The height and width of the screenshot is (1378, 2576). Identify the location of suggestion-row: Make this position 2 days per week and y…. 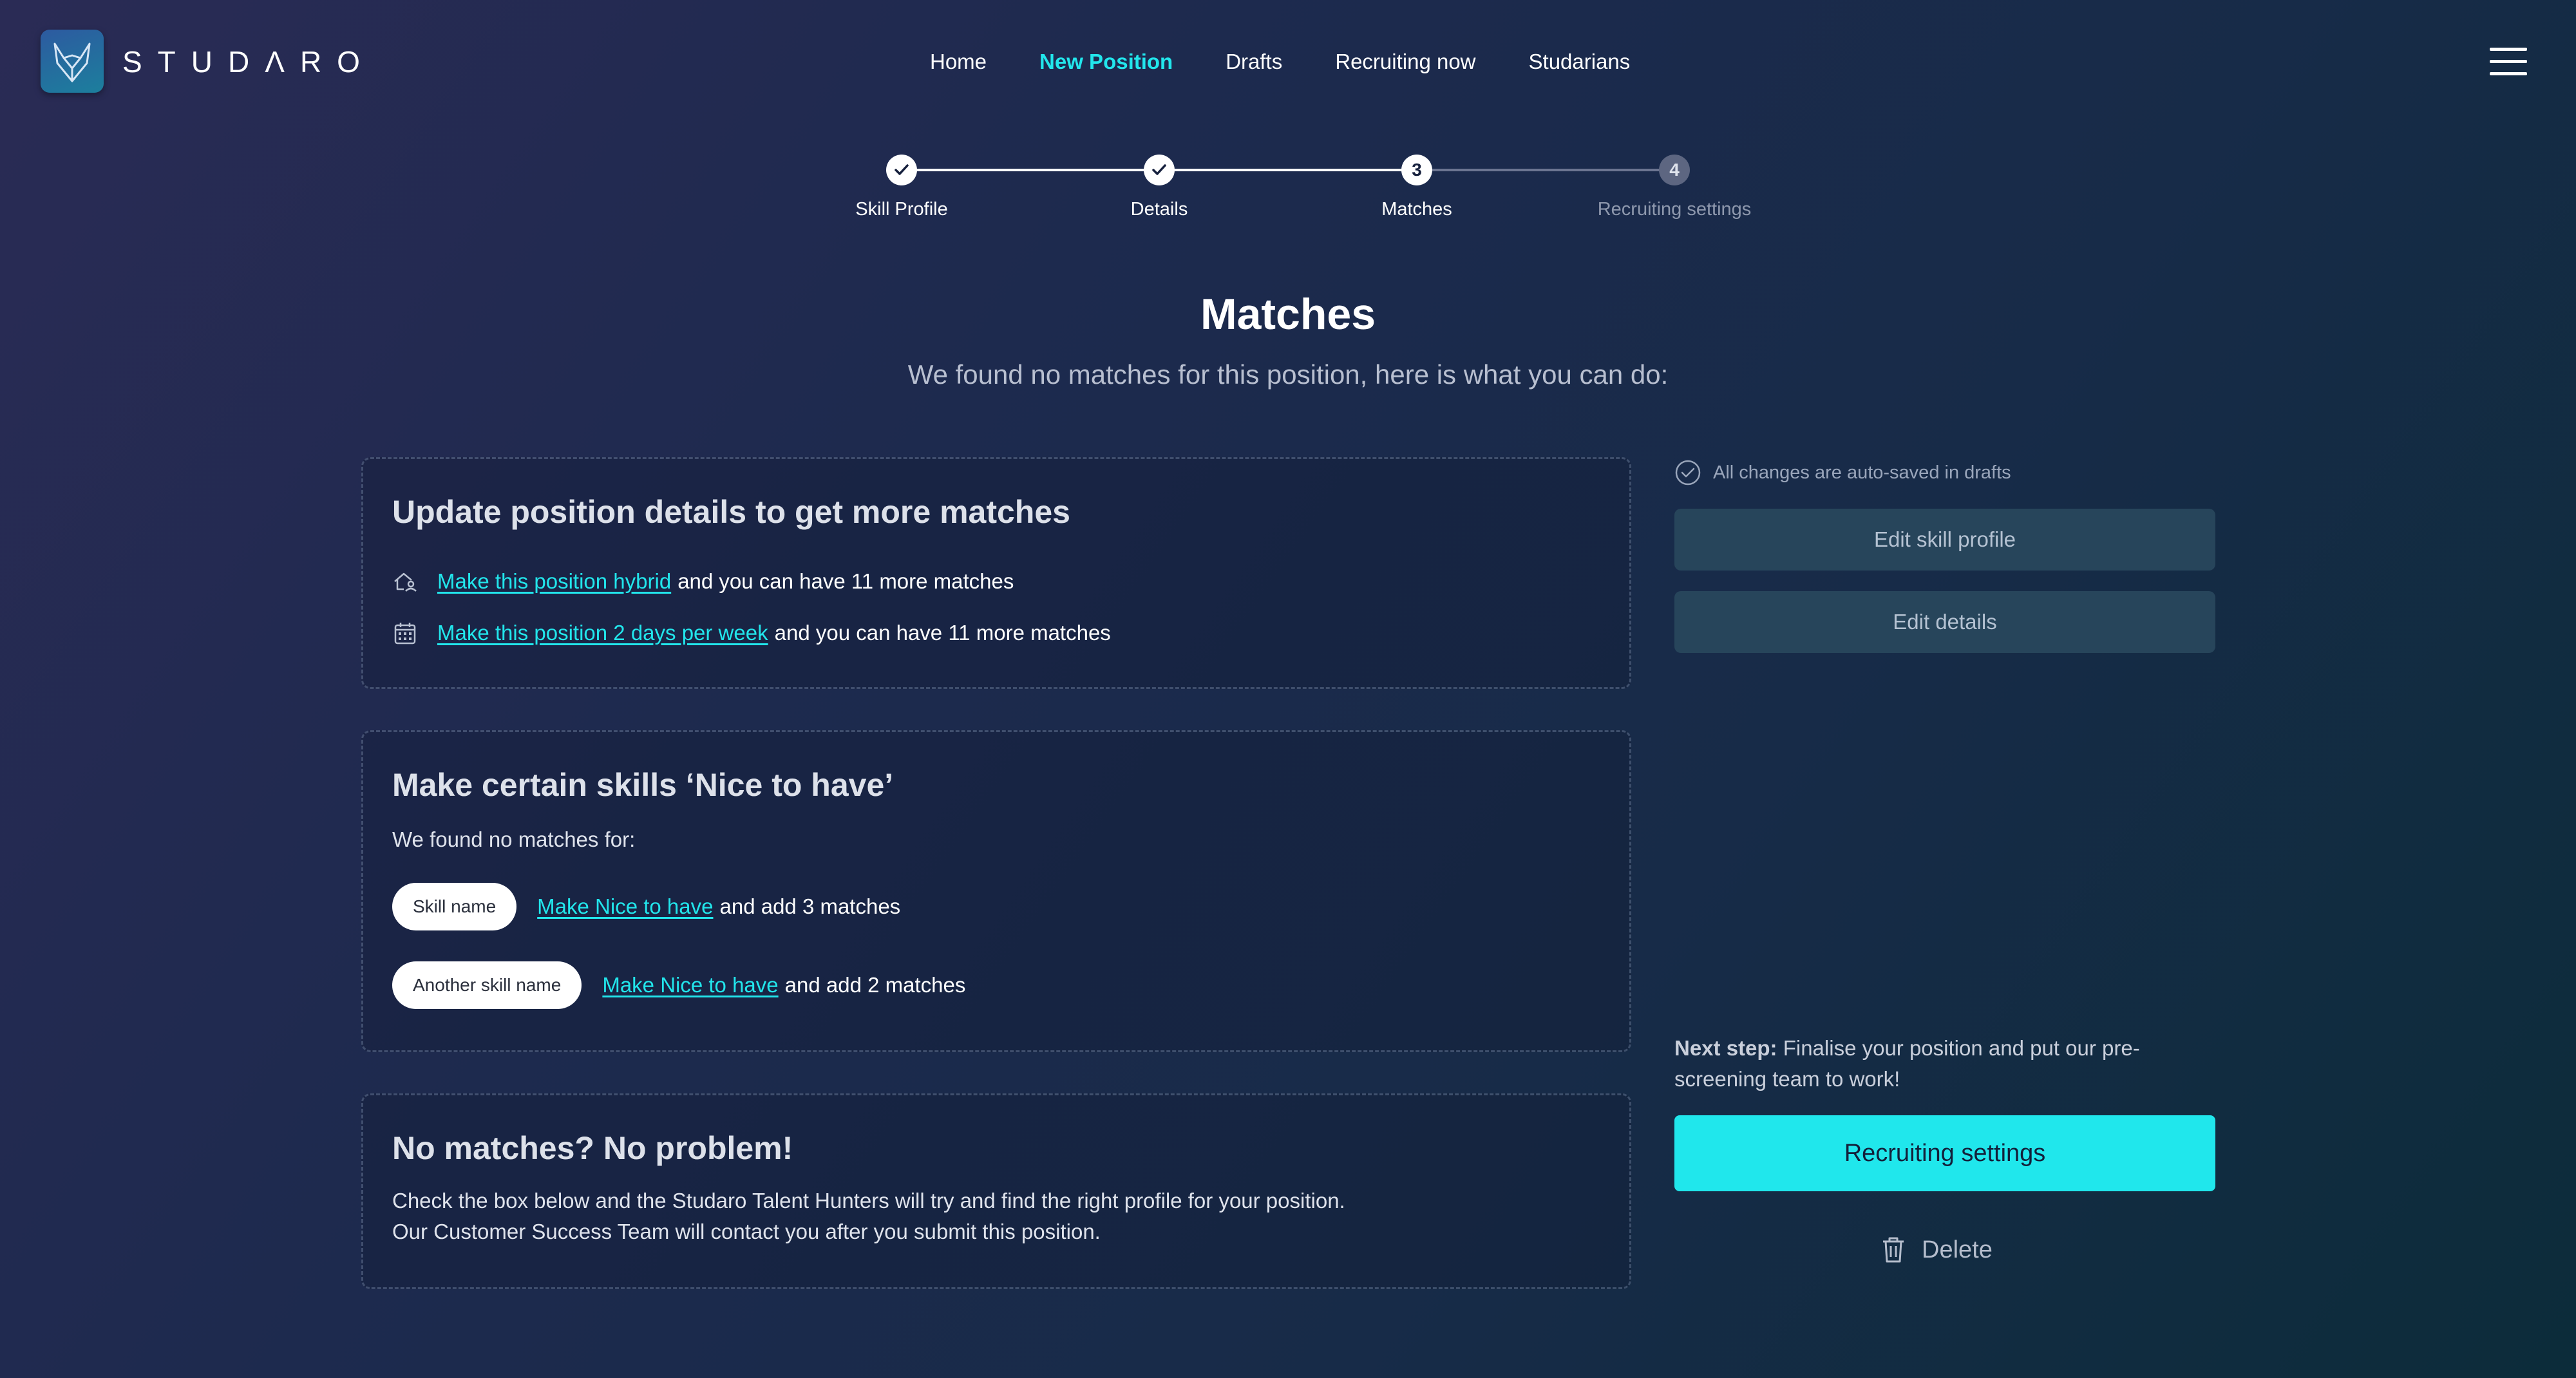
(751, 633).